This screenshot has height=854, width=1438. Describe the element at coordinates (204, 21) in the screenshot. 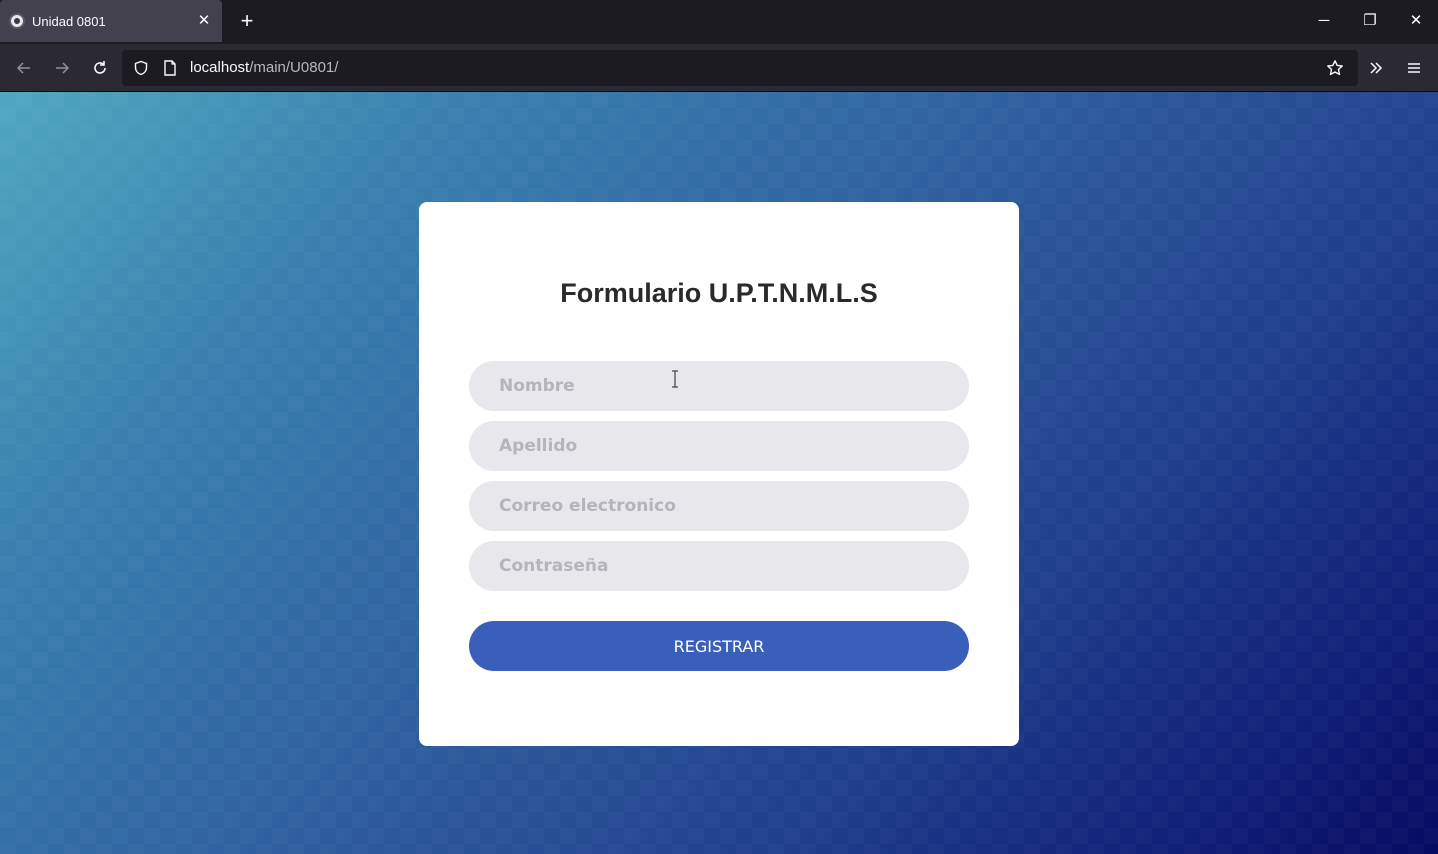

I see `close-tab-icon: ✕` at that location.